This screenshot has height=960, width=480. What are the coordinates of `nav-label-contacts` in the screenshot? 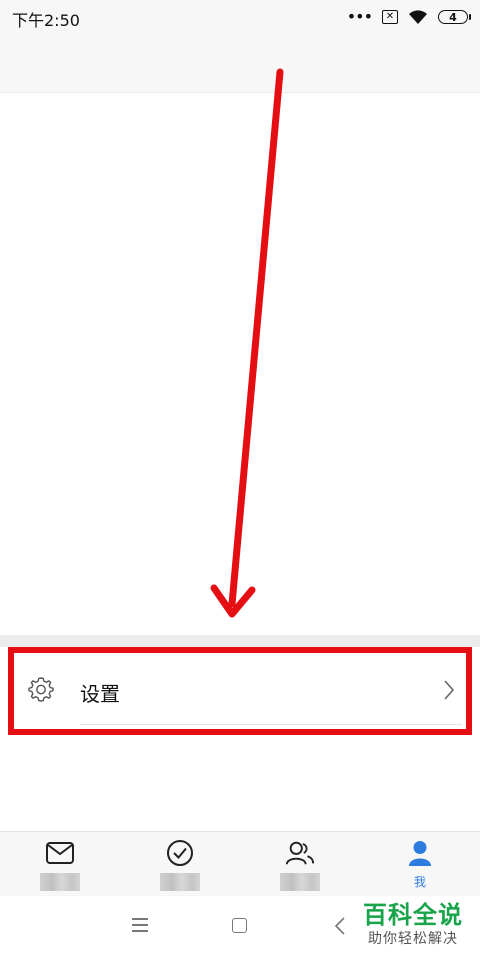 It's located at (300, 882).